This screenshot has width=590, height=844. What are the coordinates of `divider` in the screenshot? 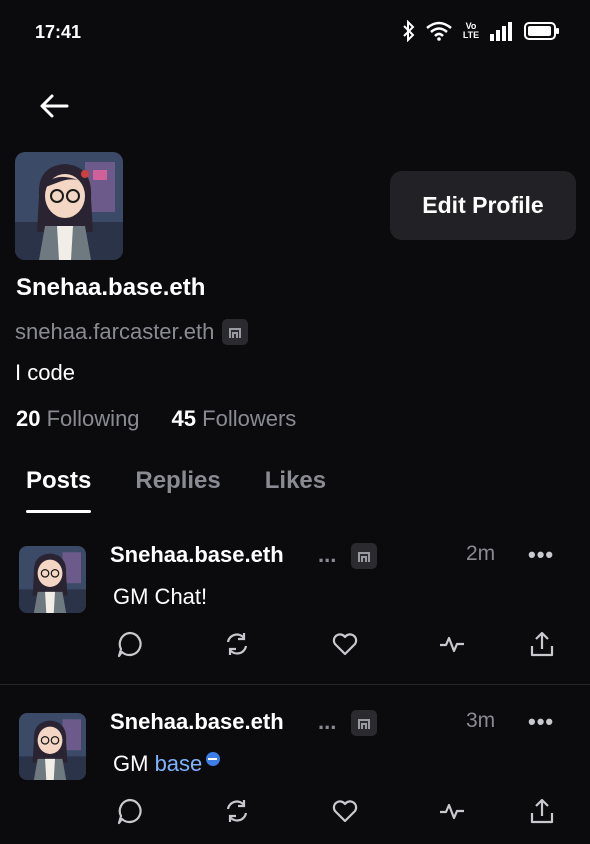 It's located at (295, 684).